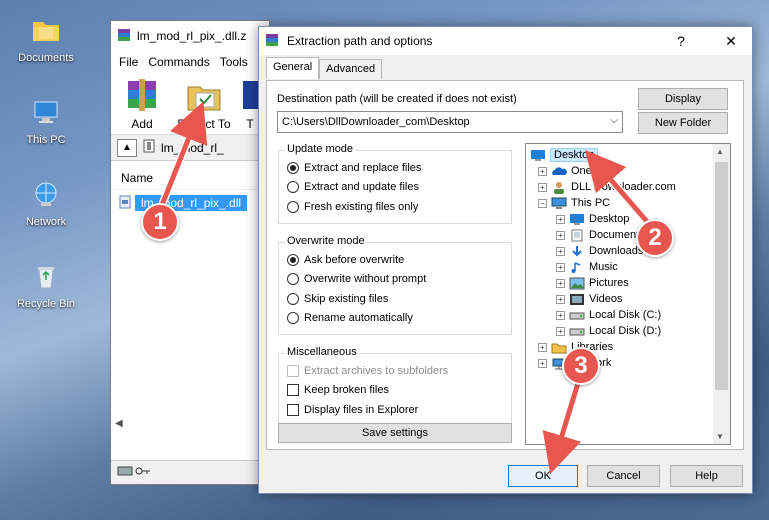 This screenshot has width=769, height=520. I want to click on radio-skip-existing: Skip existing files, so click(337, 299).